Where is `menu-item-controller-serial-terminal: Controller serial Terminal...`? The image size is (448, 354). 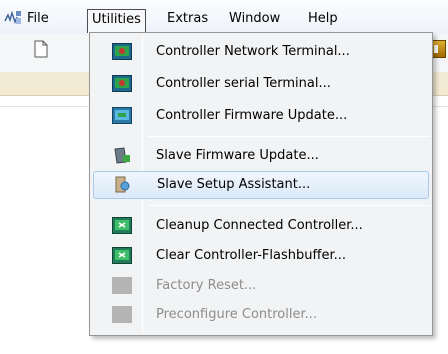 menu-item-controller-serial-terminal: Controller serial Terminal... is located at coordinates (261, 84).